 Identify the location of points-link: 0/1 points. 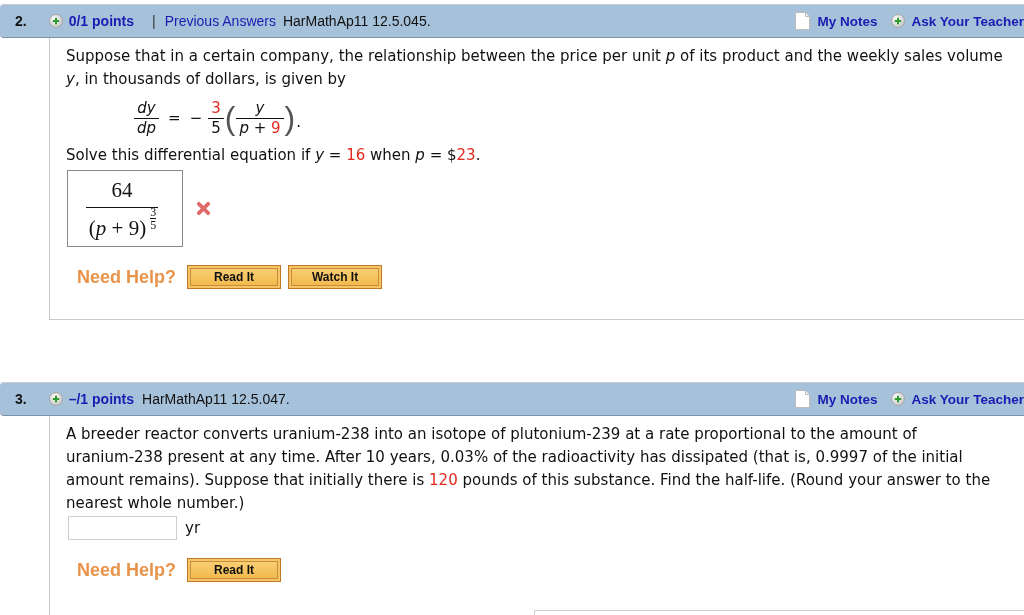
(101, 21).